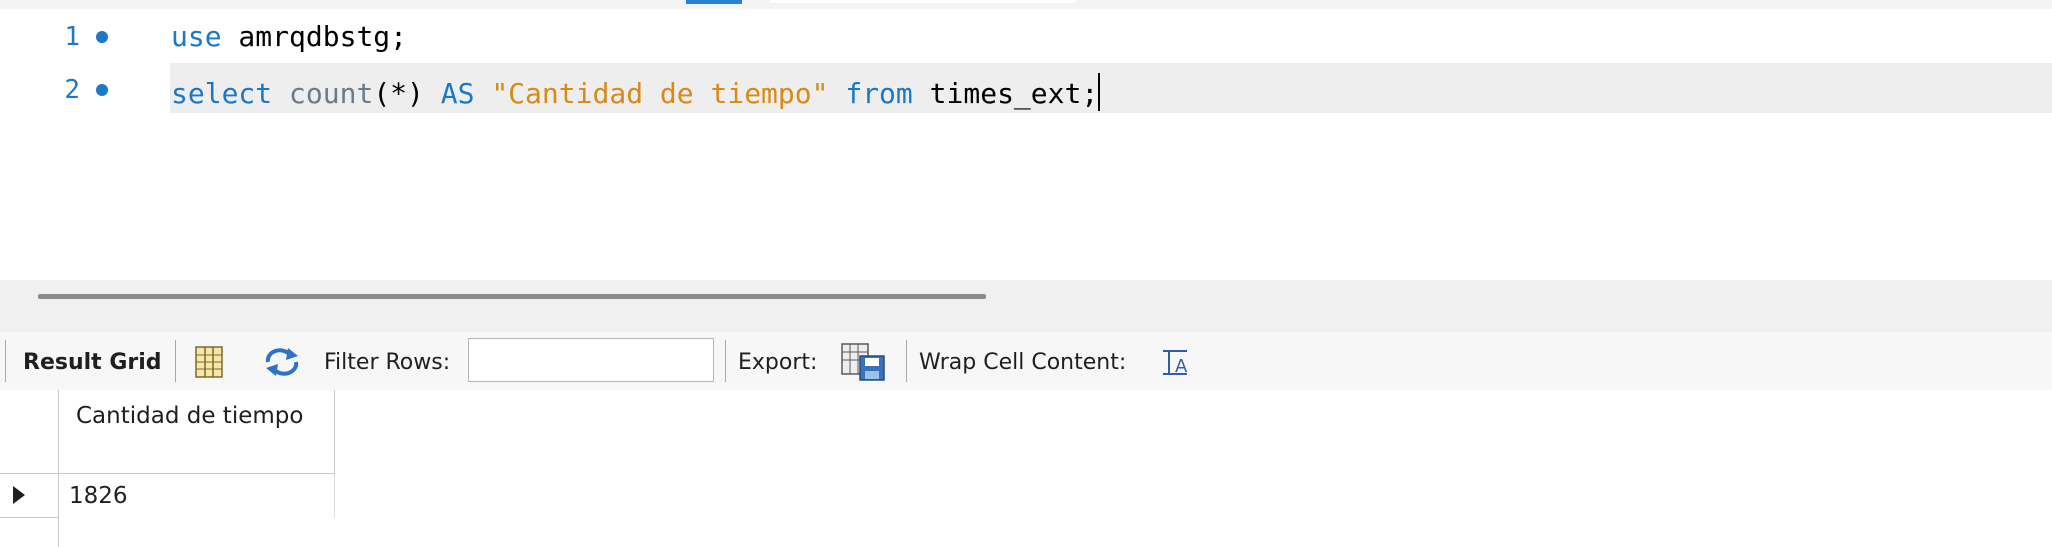  Describe the element at coordinates (1181, 366) in the screenshot. I see `wrap-icon-glyph: A` at that location.